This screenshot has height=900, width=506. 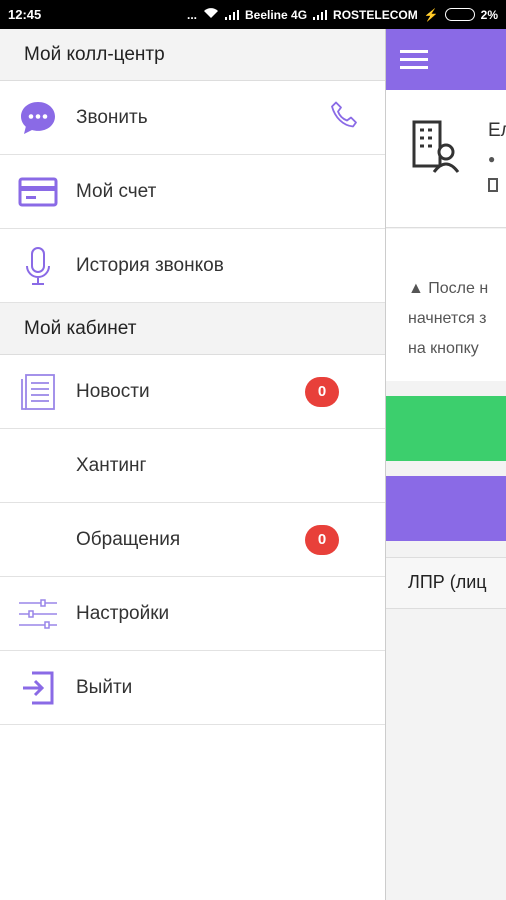 What do you see at coordinates (276, 14) in the screenshot?
I see `carrier1-label: Beeline 4G` at bounding box center [276, 14].